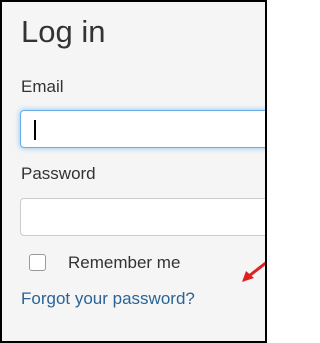 The image size is (320, 343). What do you see at coordinates (142, 217) in the screenshot?
I see `password-field` at bounding box center [142, 217].